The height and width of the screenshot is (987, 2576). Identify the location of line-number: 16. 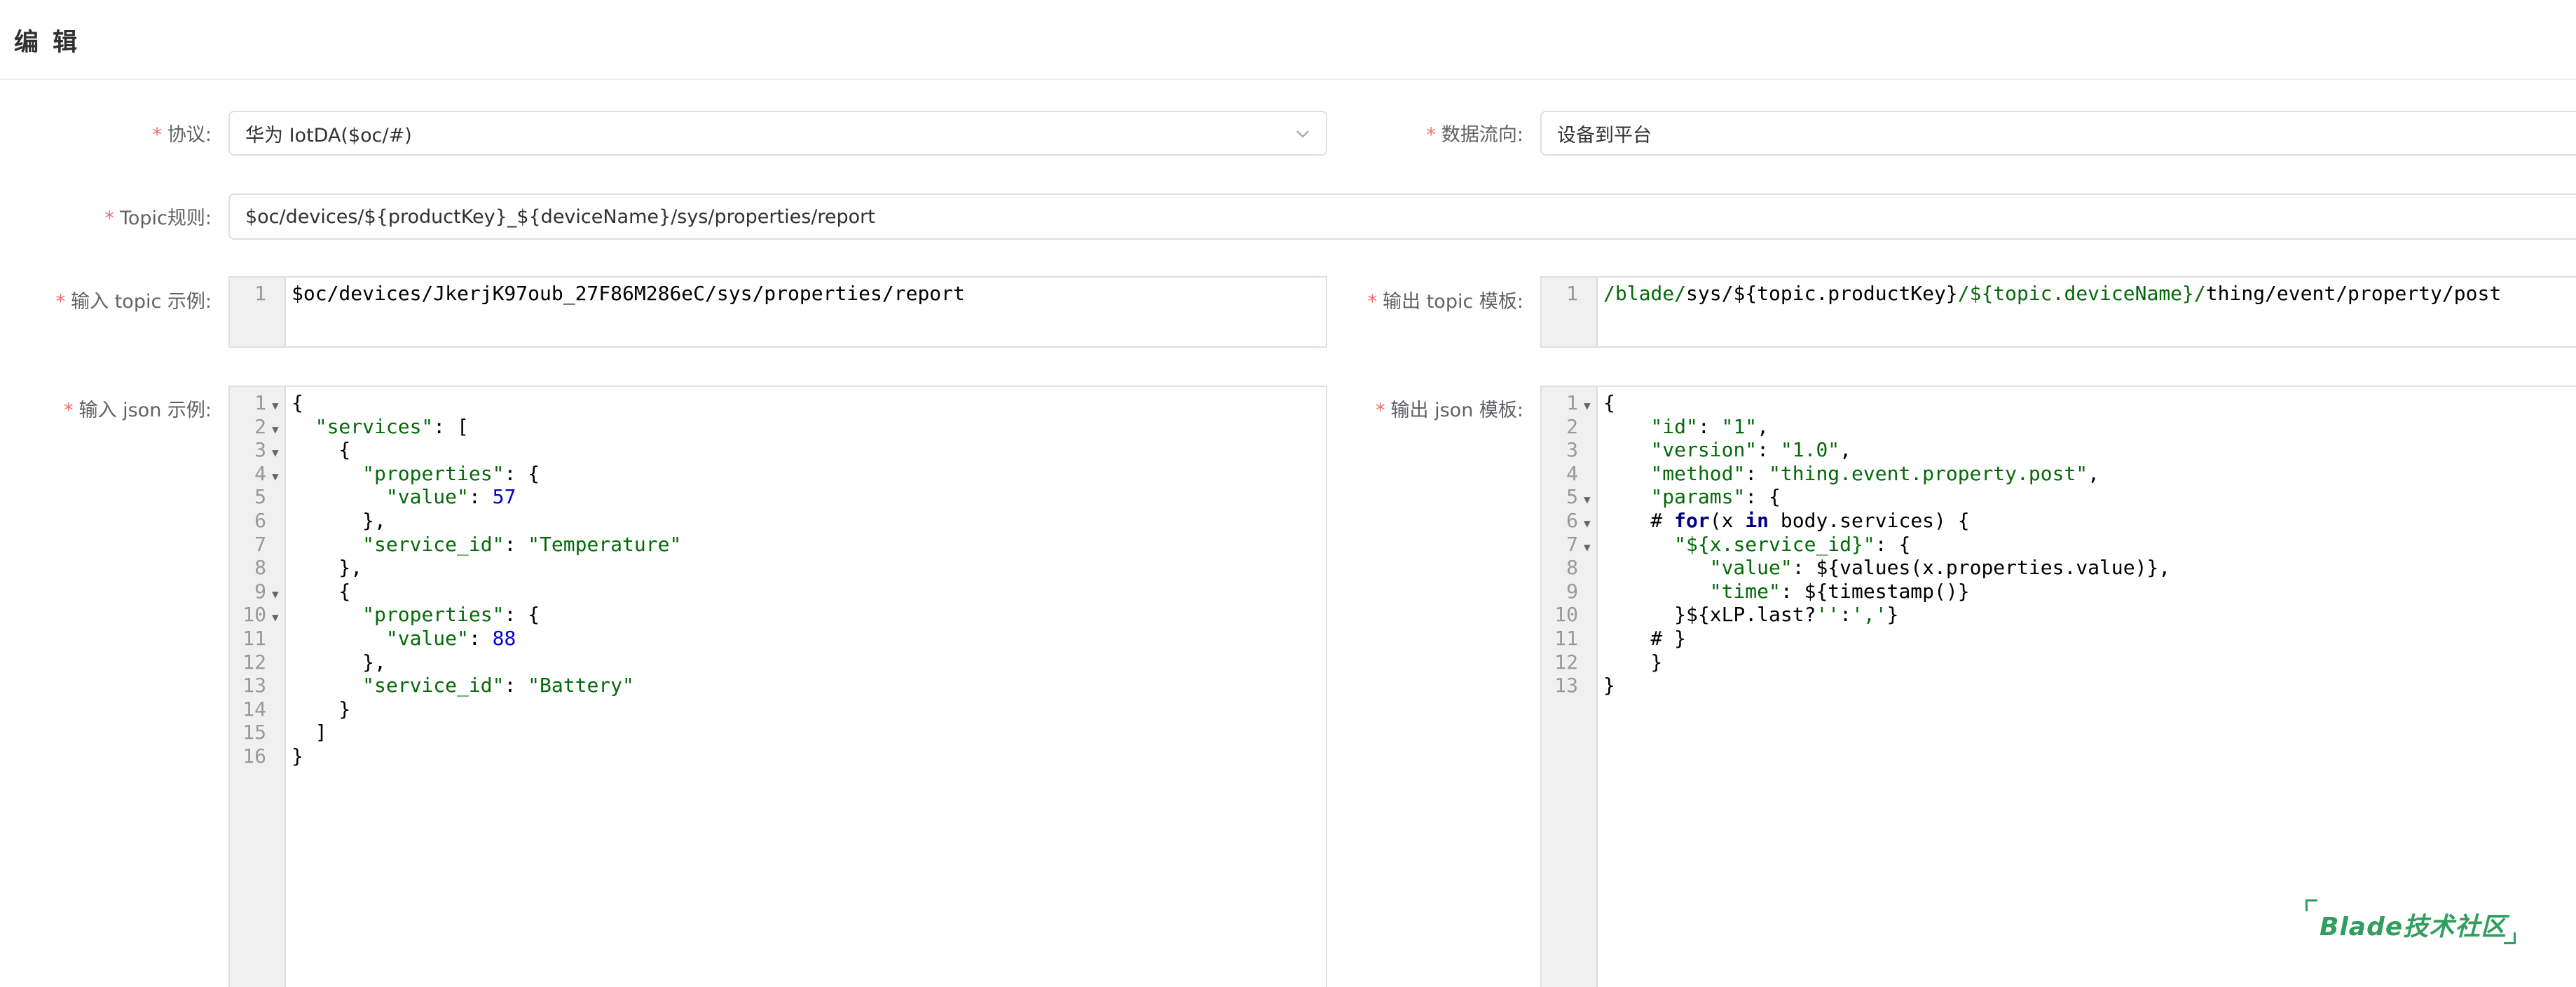
(254, 756).